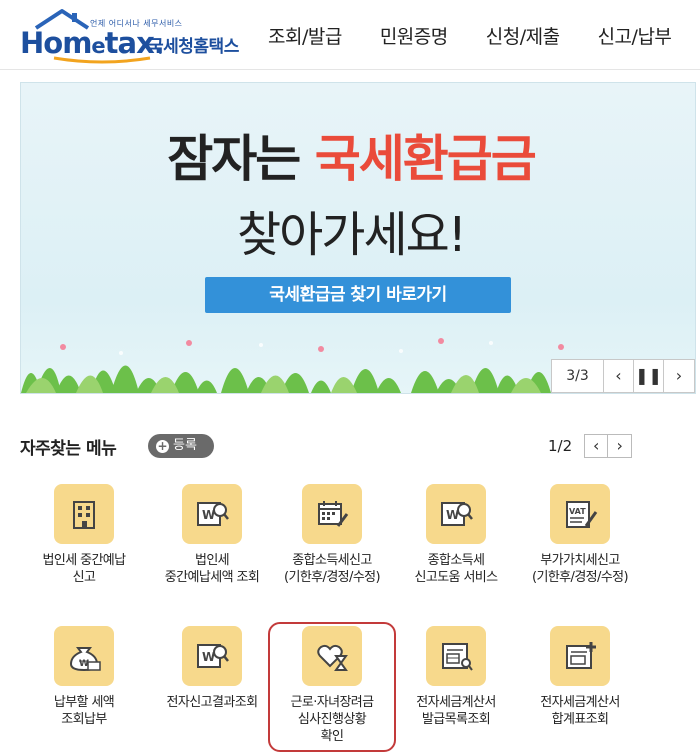 The width and height of the screenshot is (700, 756). I want to click on menu-label-line: 종합소득세신고, so click(332, 560).